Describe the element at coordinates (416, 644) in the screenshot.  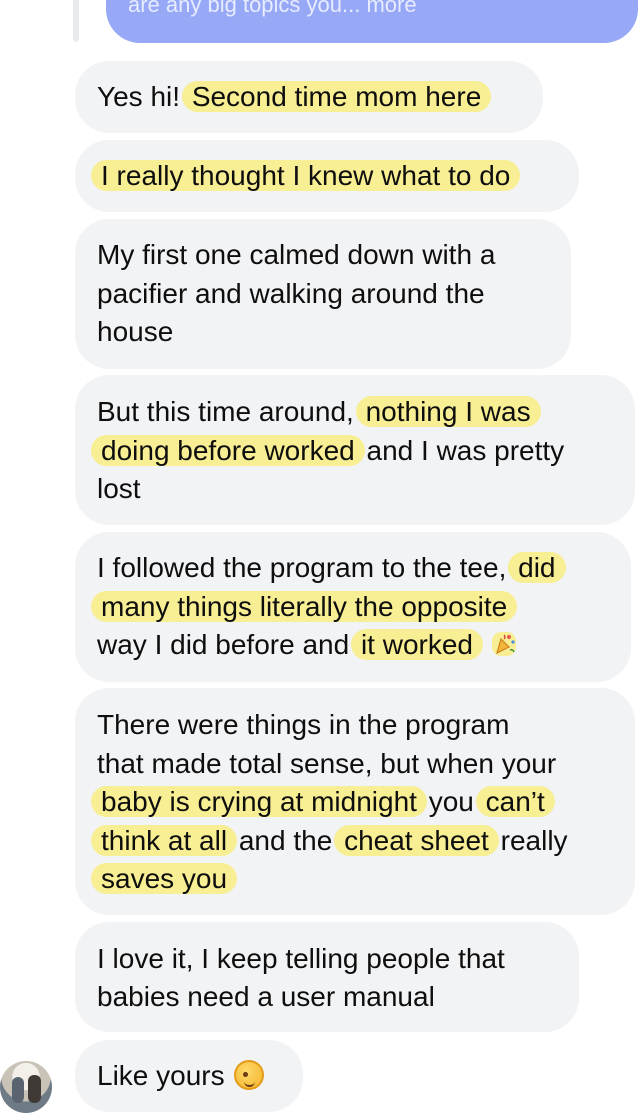
I see `highlighted-text: it worked` at that location.